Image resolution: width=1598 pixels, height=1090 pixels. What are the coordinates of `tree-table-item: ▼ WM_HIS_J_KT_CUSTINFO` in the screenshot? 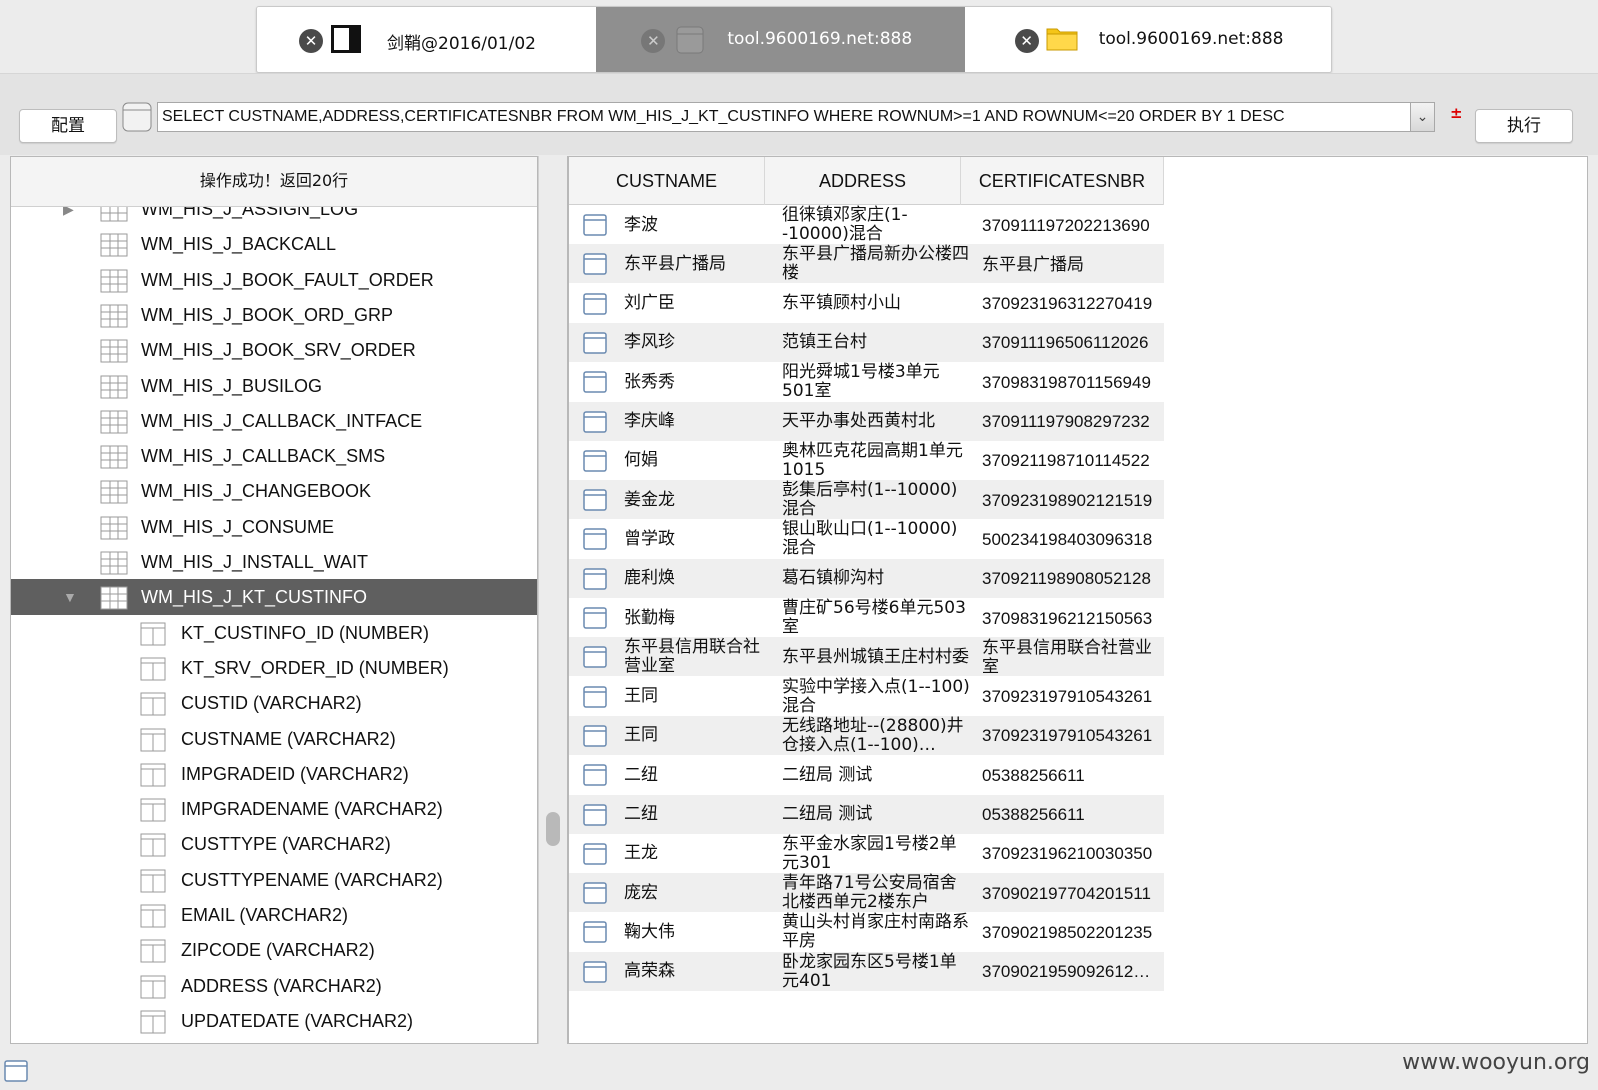 It's located at (274, 597).